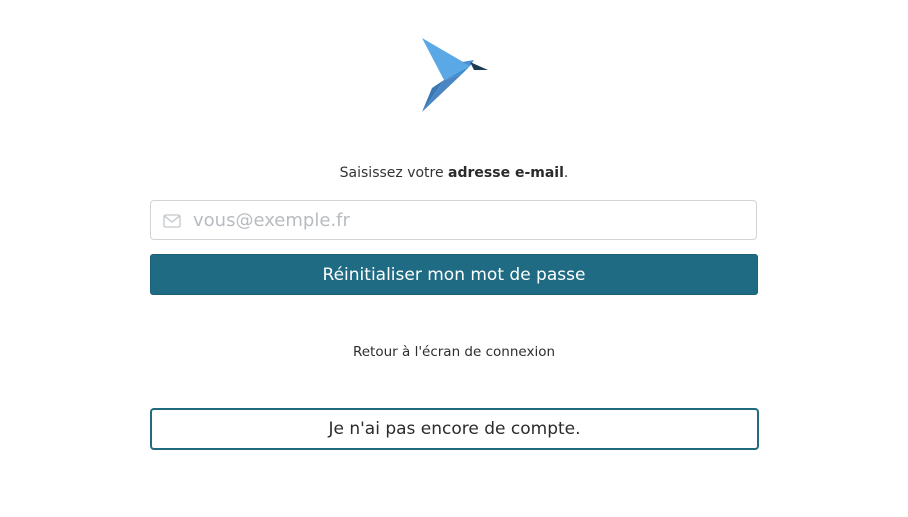 The width and height of the screenshot is (908, 517). I want to click on email-field, so click(453, 220).